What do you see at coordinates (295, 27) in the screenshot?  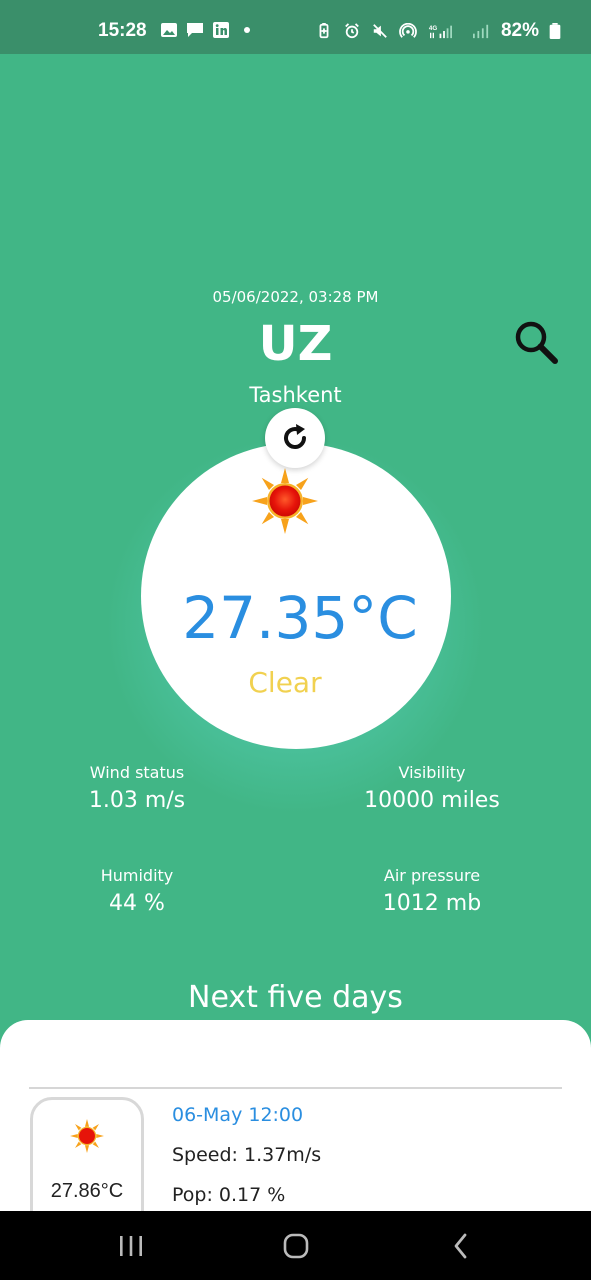 I see `status-bar: 15:28 4G 82%` at bounding box center [295, 27].